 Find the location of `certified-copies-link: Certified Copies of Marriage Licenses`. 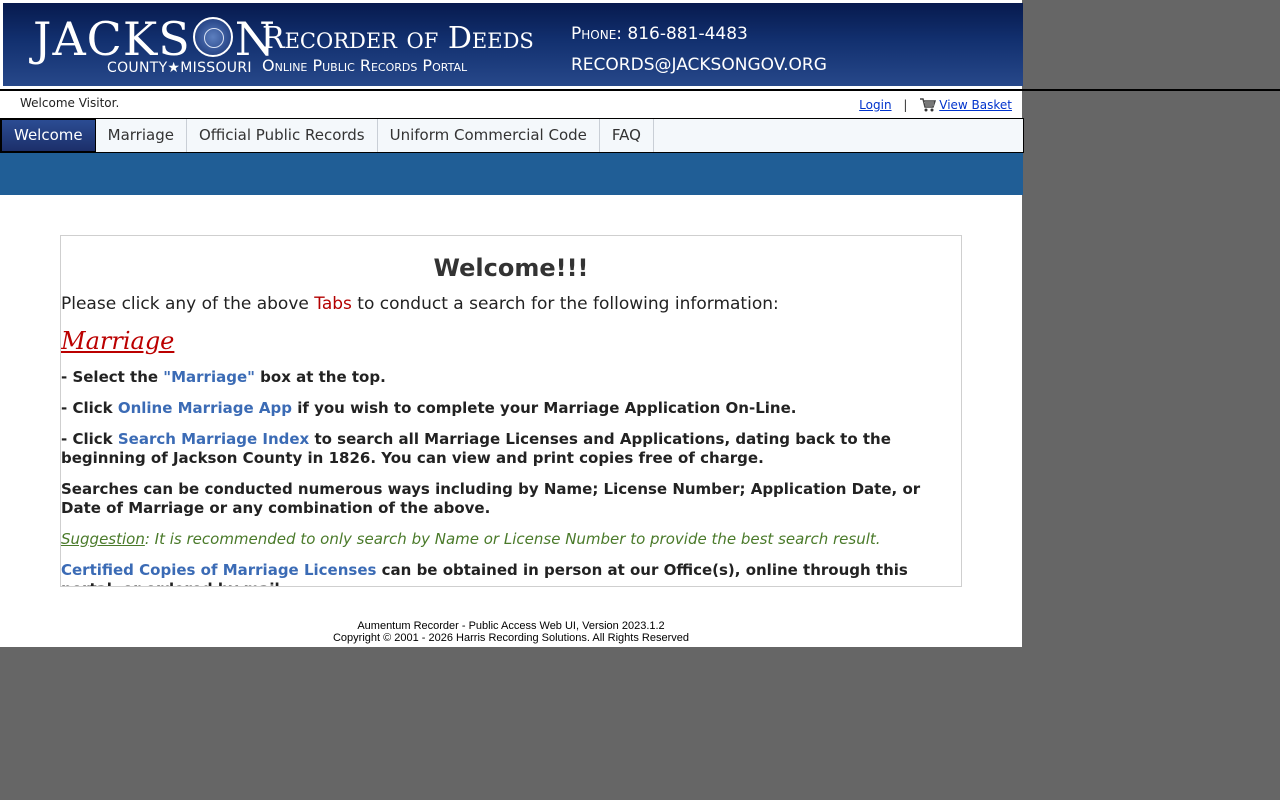

certified-copies-link: Certified Copies of Marriage Licenses is located at coordinates (218, 570).